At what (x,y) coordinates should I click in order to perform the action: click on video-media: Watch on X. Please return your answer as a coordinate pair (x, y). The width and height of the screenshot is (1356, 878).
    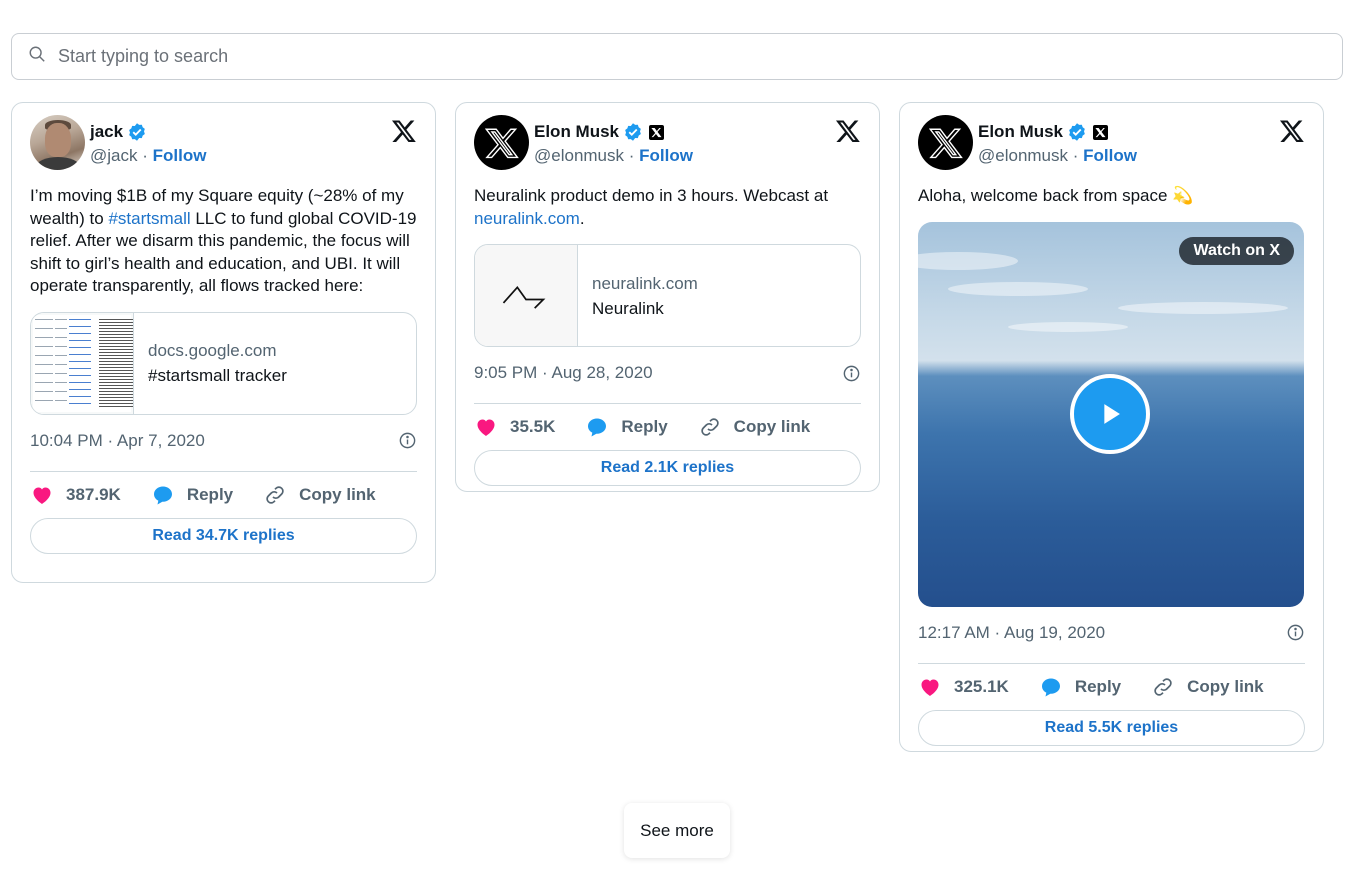
    Looking at the image, I should click on (1111, 414).